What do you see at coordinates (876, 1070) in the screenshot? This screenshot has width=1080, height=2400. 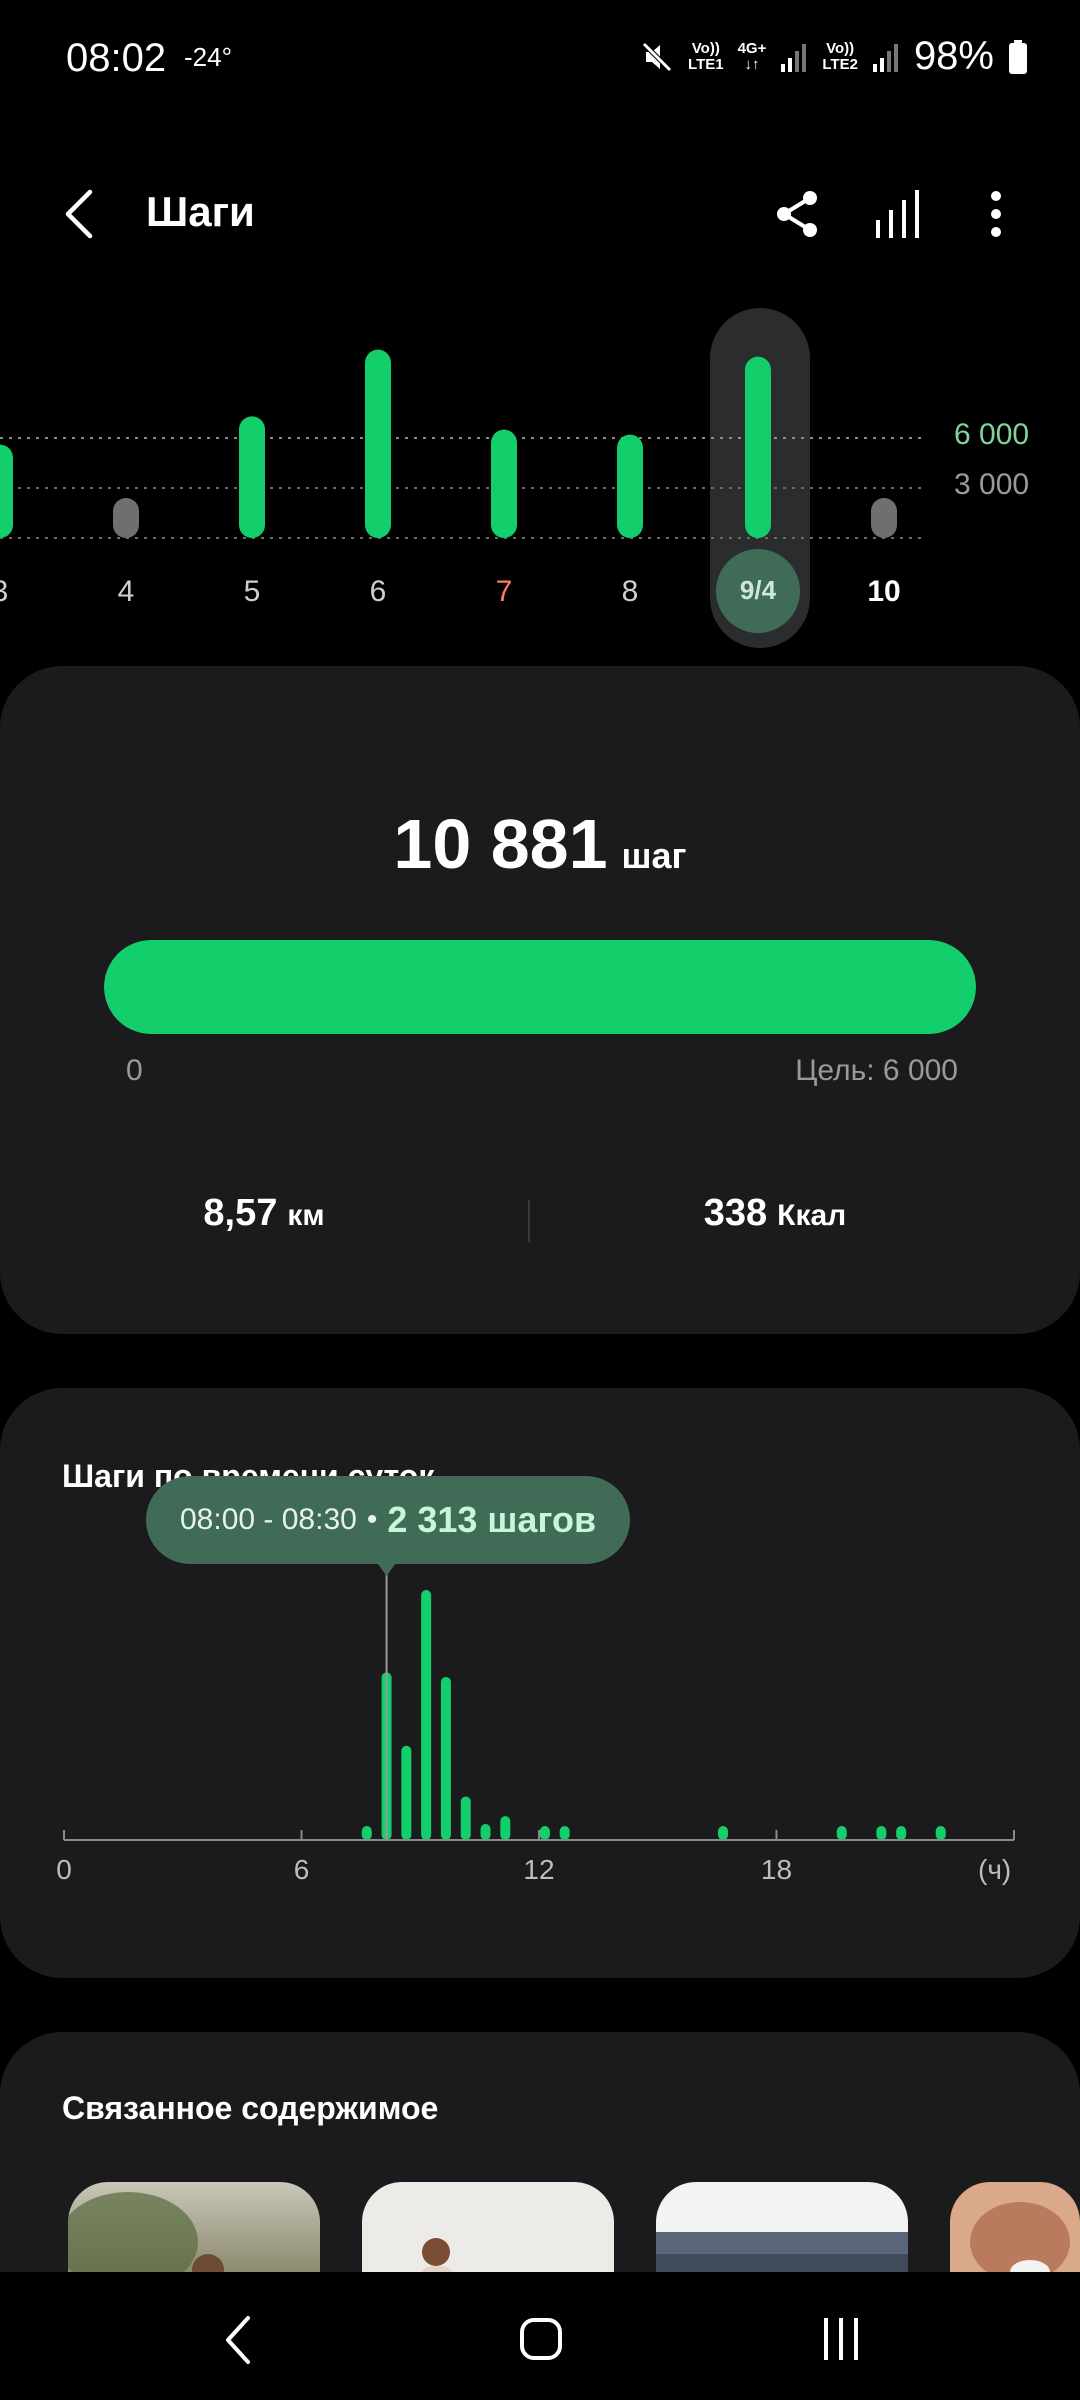 I see `goal-label: Цель: 6 000` at bounding box center [876, 1070].